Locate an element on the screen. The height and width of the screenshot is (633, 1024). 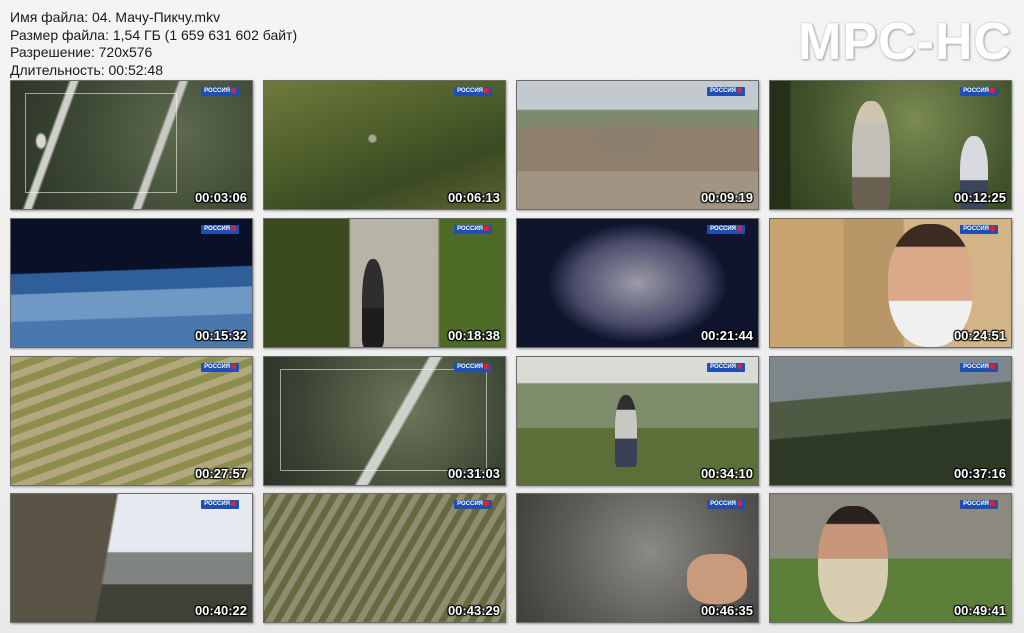
thumbnail: РОССИЯ 00:34:10 is located at coordinates (637, 421).